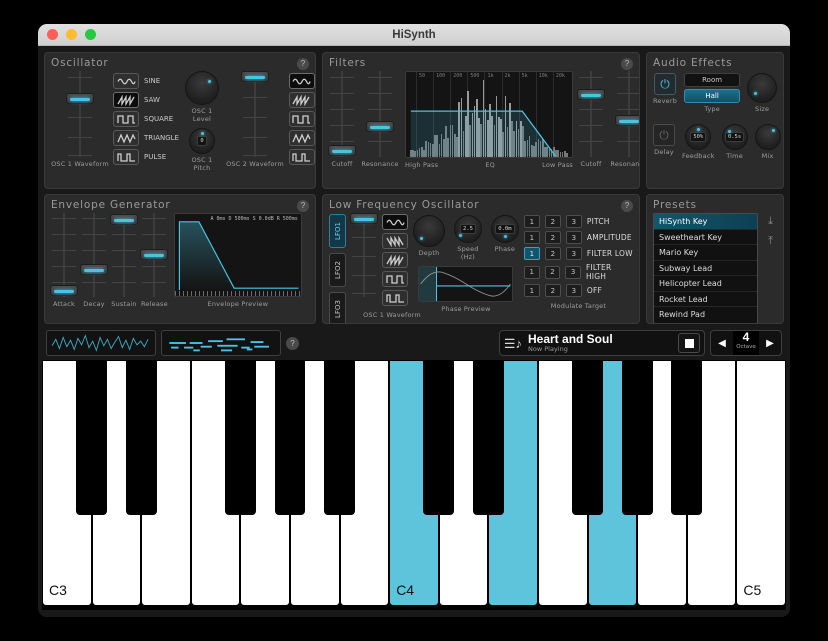 Image resolution: width=828 pixels, height=641 pixels. What do you see at coordinates (573, 221) in the screenshot?
I see `pitch-slot-3: 3` at bounding box center [573, 221].